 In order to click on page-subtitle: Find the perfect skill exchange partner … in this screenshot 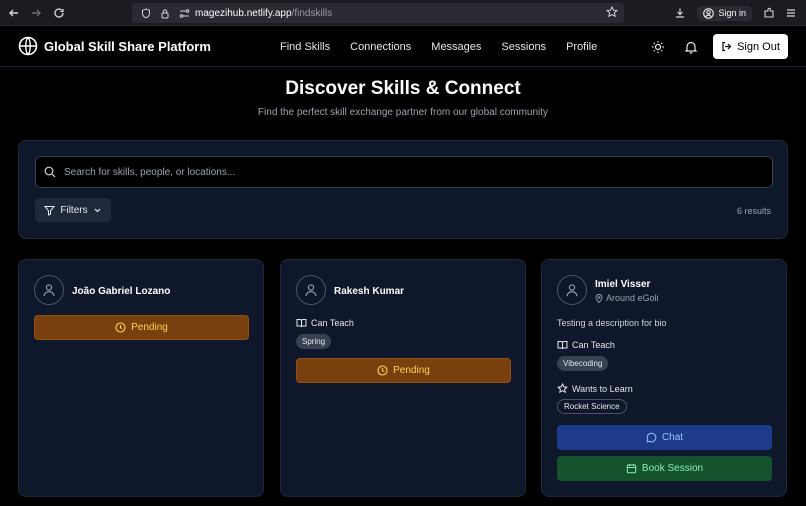, I will do `click(403, 112)`.